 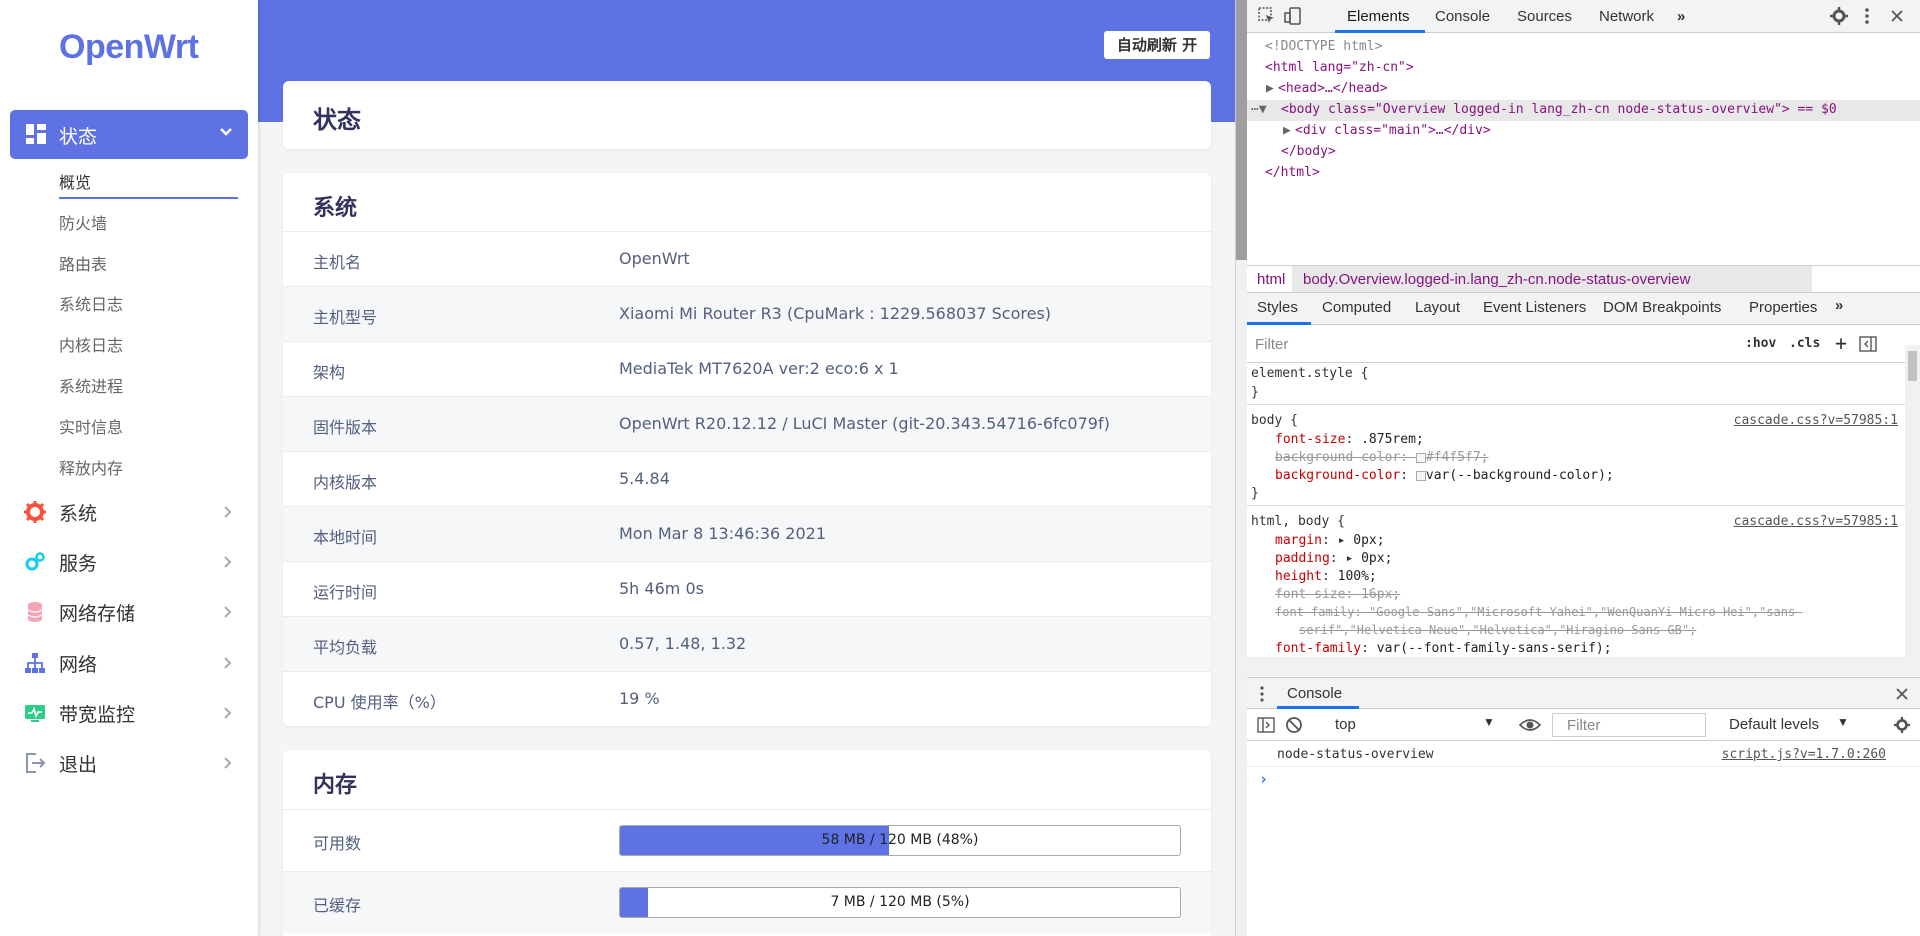 I want to click on breadcrumb-html: html, so click(x=1271, y=279).